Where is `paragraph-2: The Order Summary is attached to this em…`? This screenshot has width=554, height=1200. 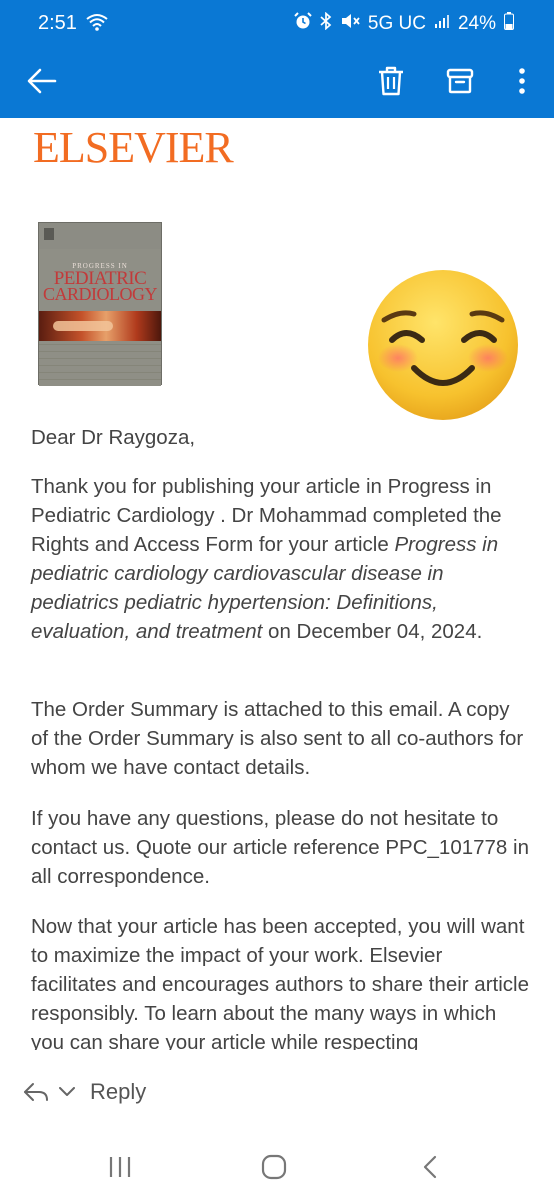 paragraph-2: The Order Summary is attached to this em… is located at coordinates (277, 738).